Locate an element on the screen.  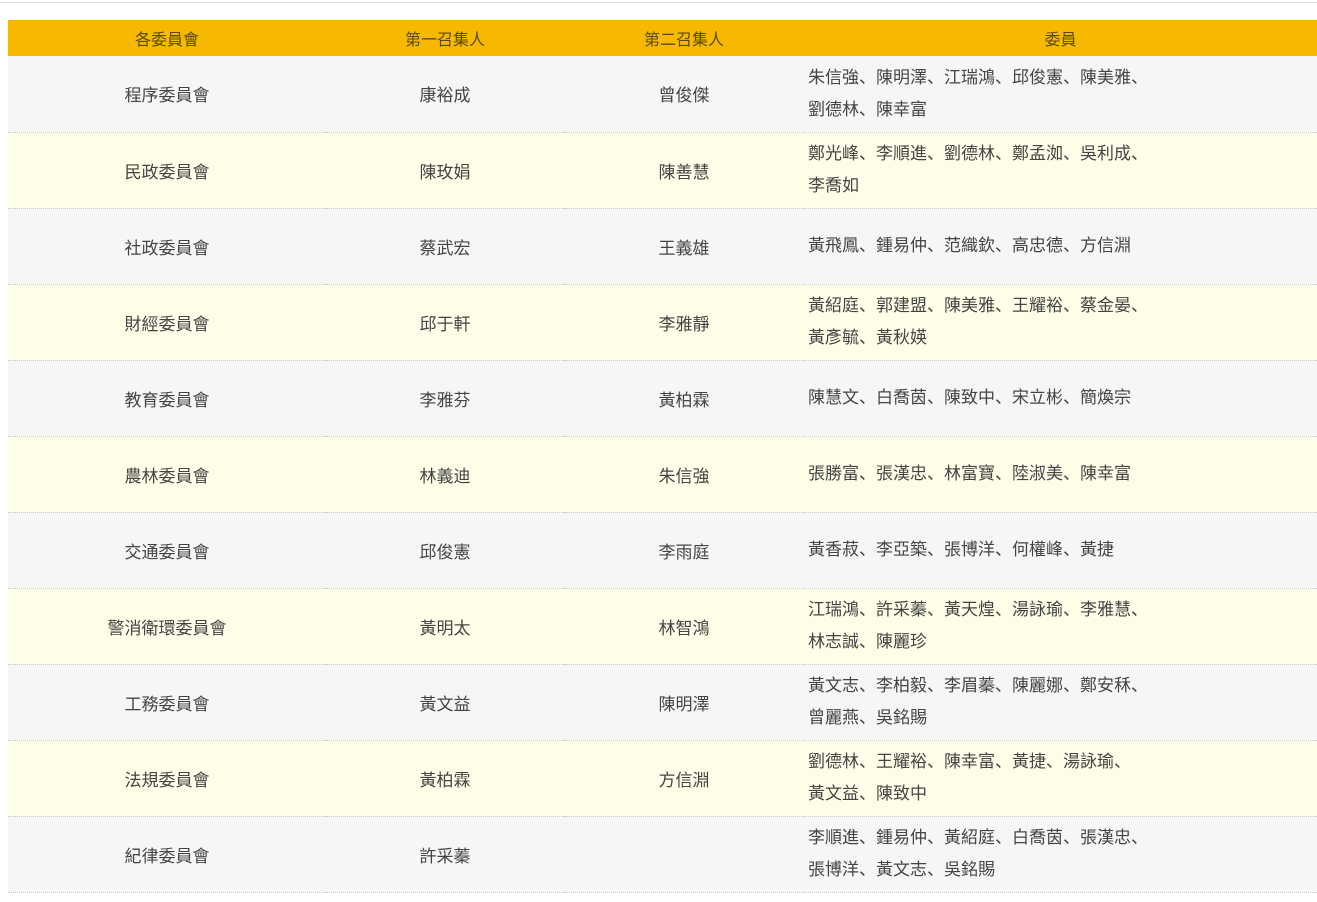
convener2-cell: 林智鴻 is located at coordinates (684, 628).